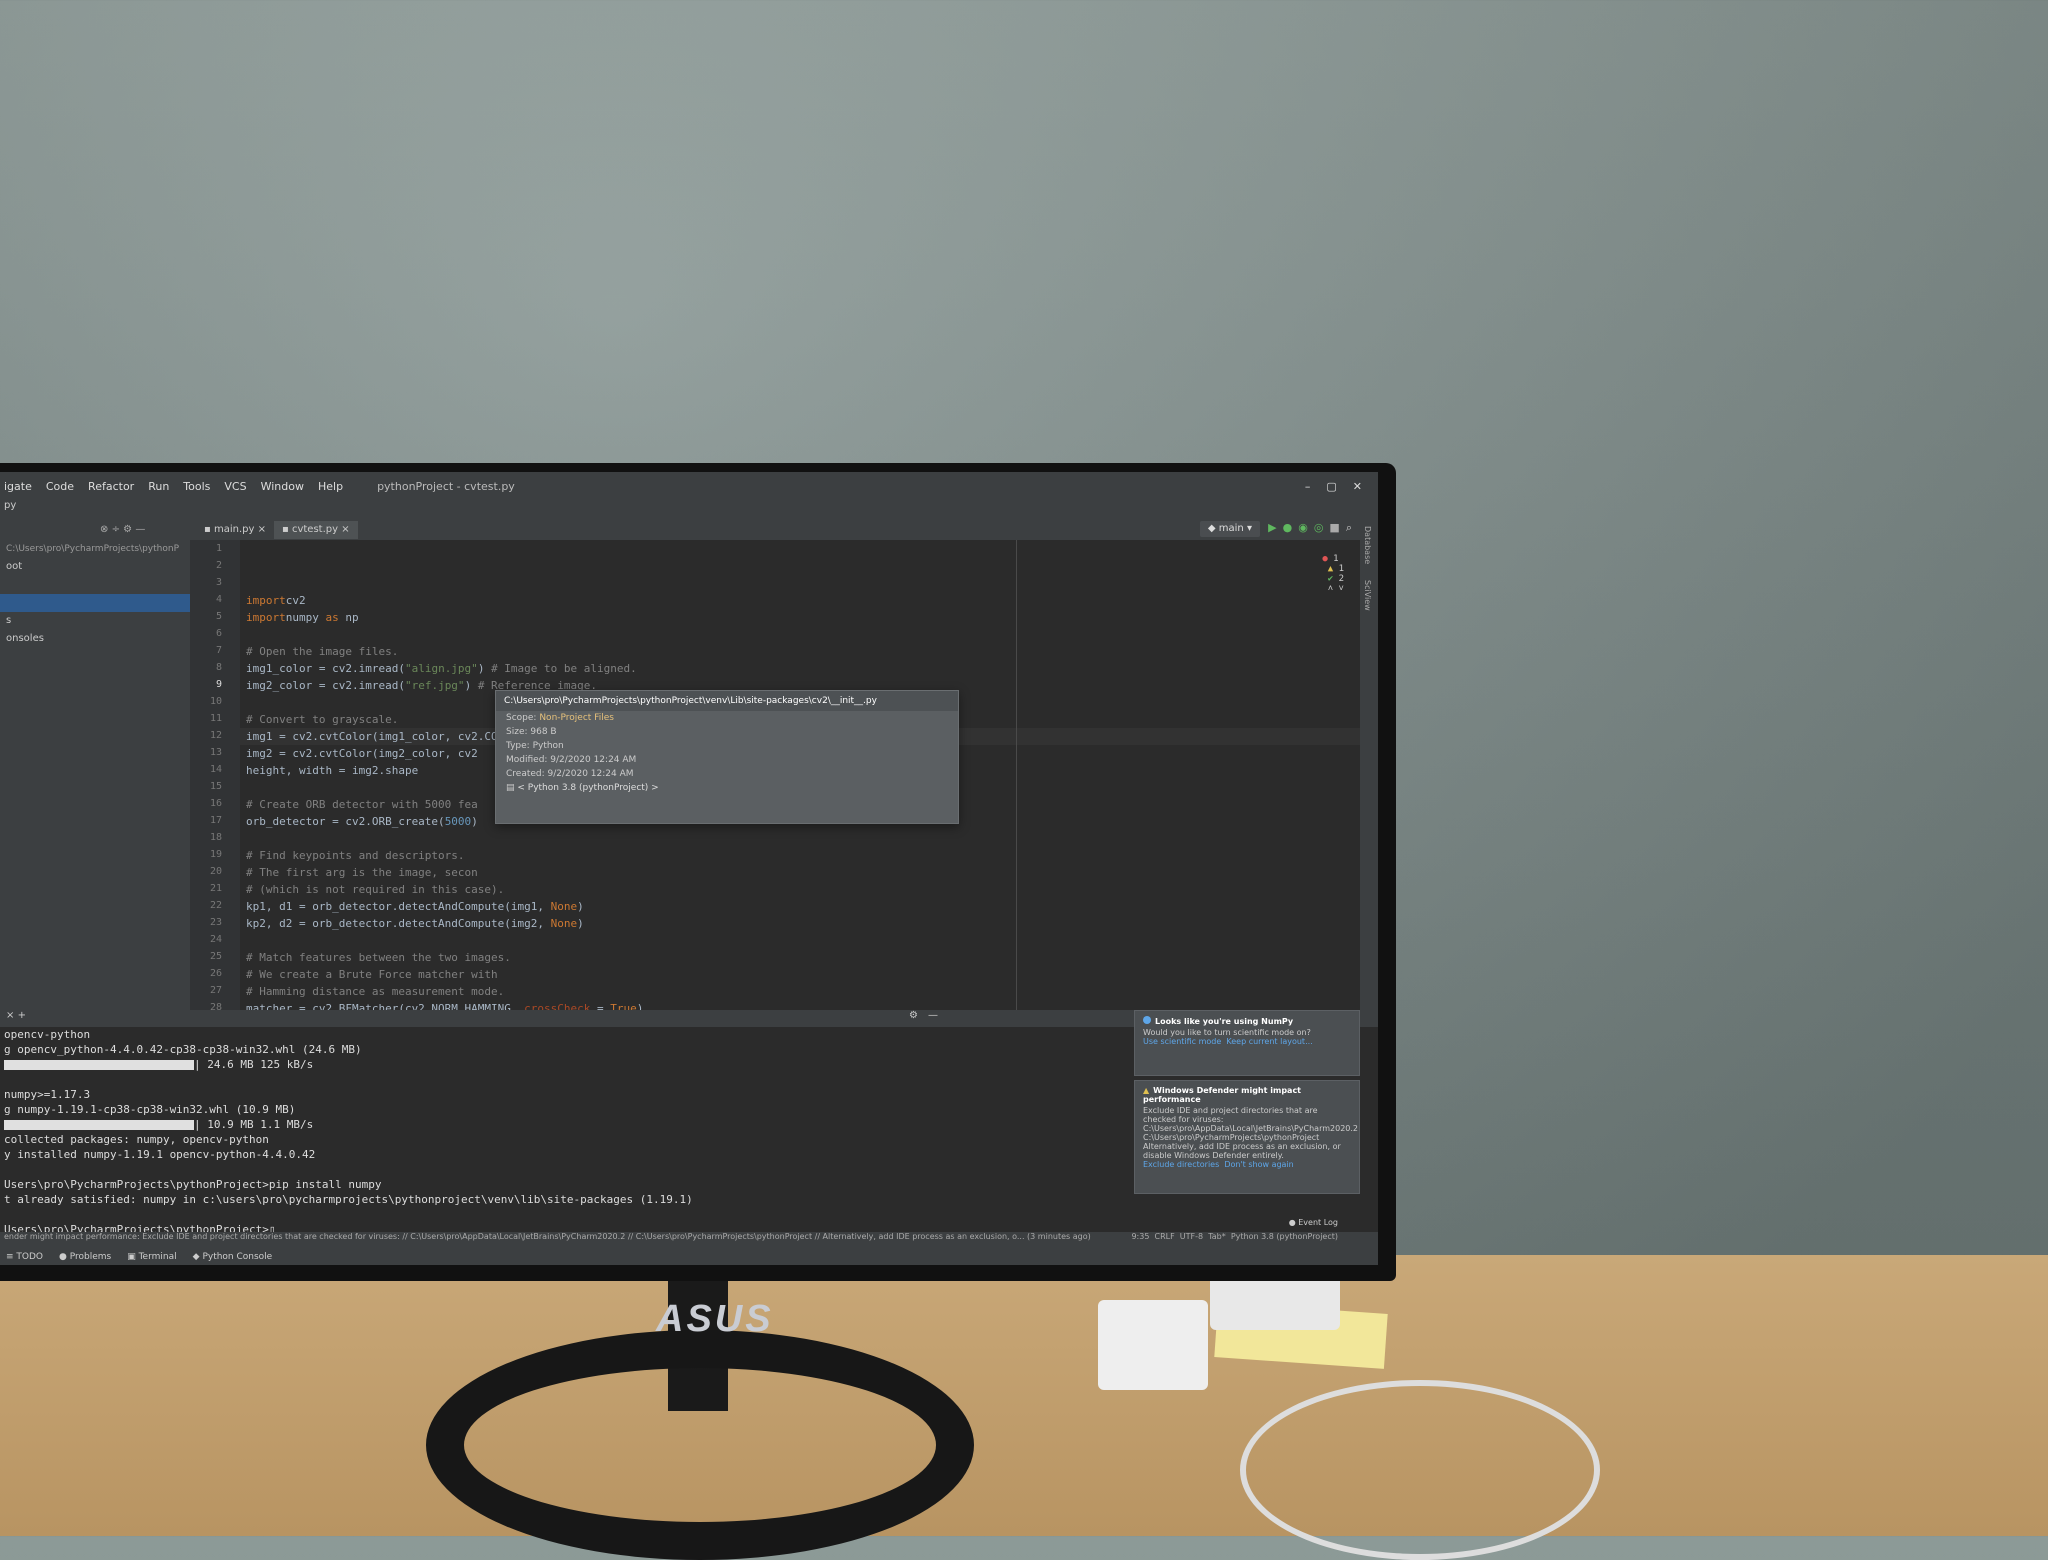  What do you see at coordinates (111, 486) in the screenshot?
I see `menu-item-refactor: Refactor` at bounding box center [111, 486].